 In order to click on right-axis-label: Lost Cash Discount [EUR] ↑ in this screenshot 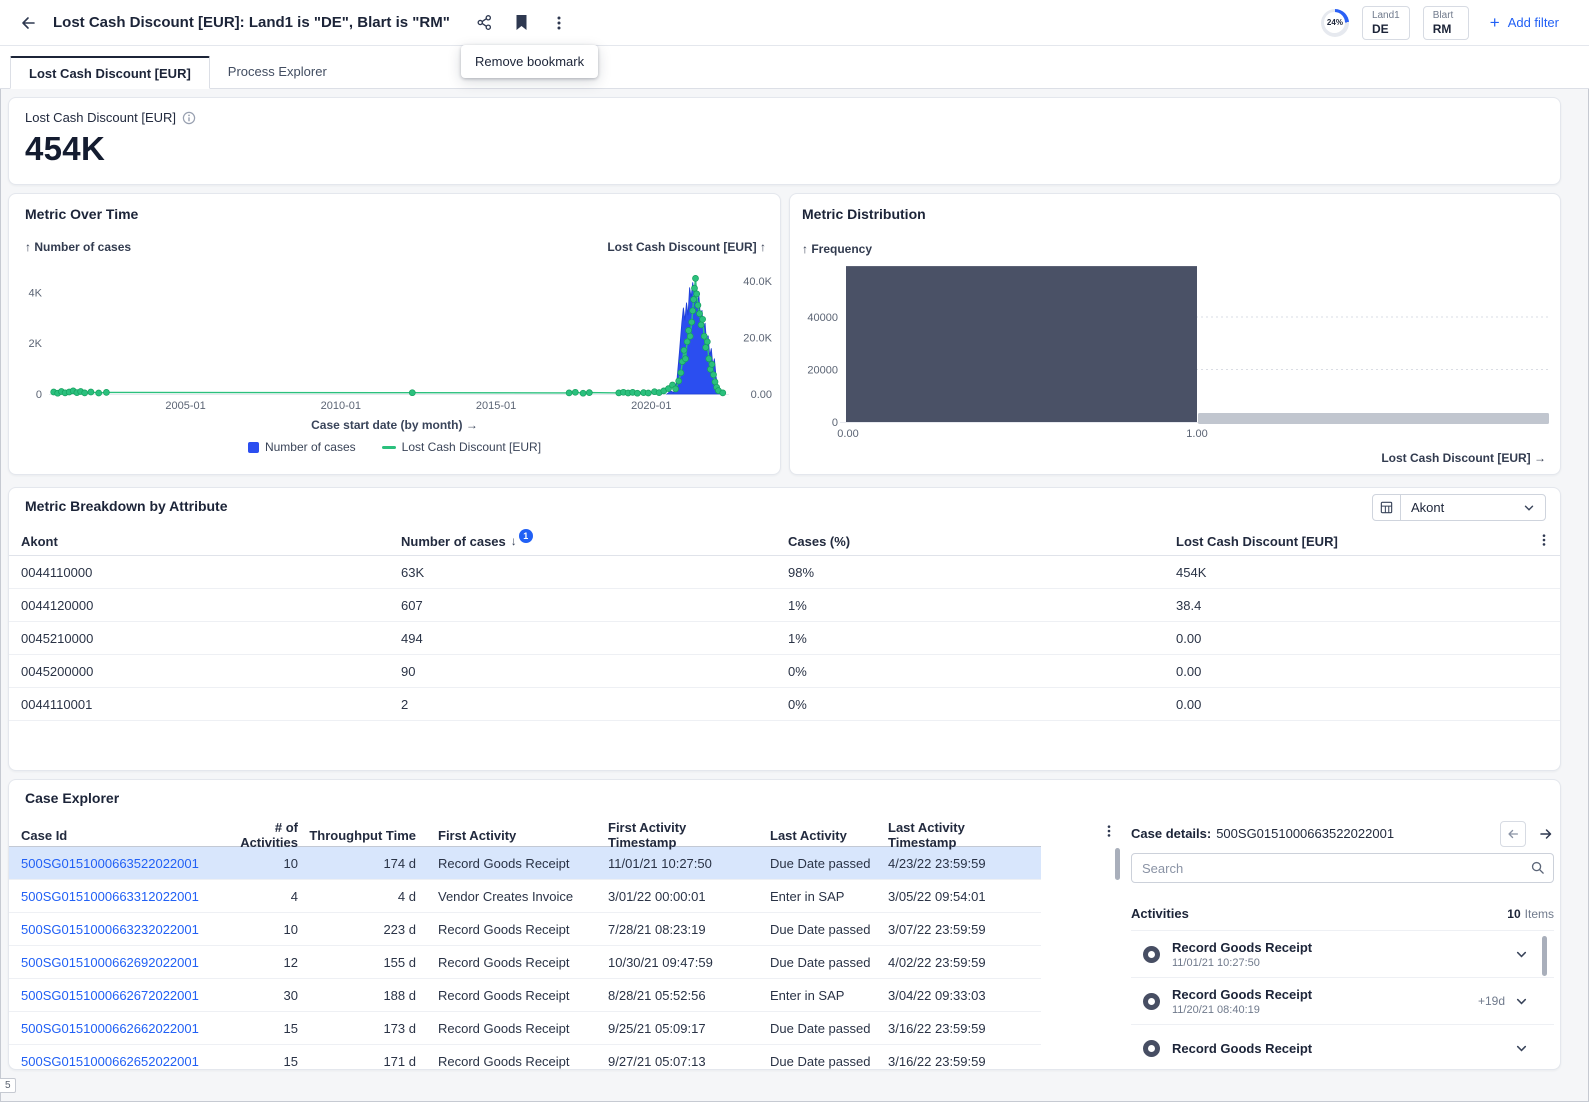, I will do `click(686, 247)`.